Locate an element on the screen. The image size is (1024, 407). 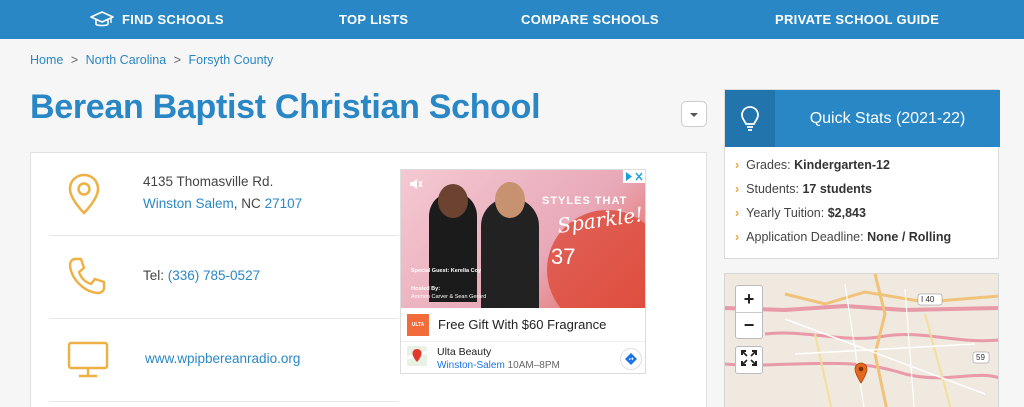
stat-label: Grades: is located at coordinates (770, 165).